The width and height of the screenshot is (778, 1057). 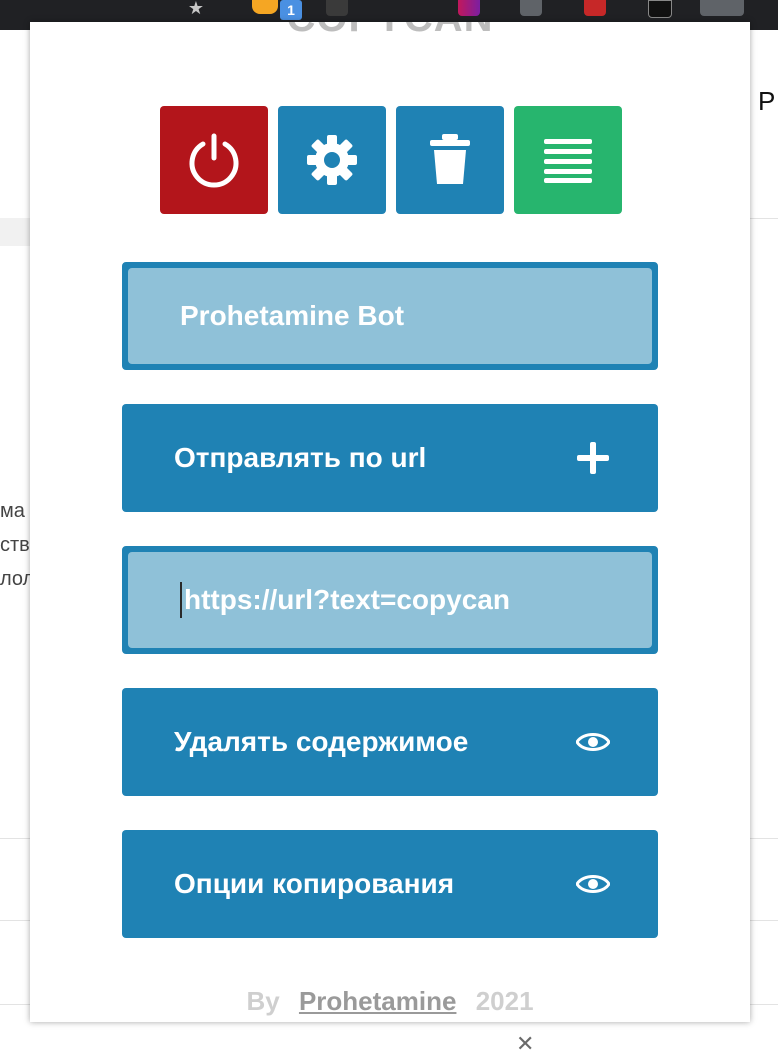 I want to click on menu-button, so click(x=568, y=160).